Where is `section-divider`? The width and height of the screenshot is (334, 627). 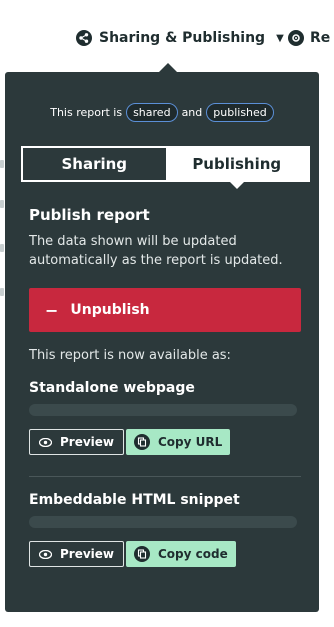
section-divider is located at coordinates (165, 476).